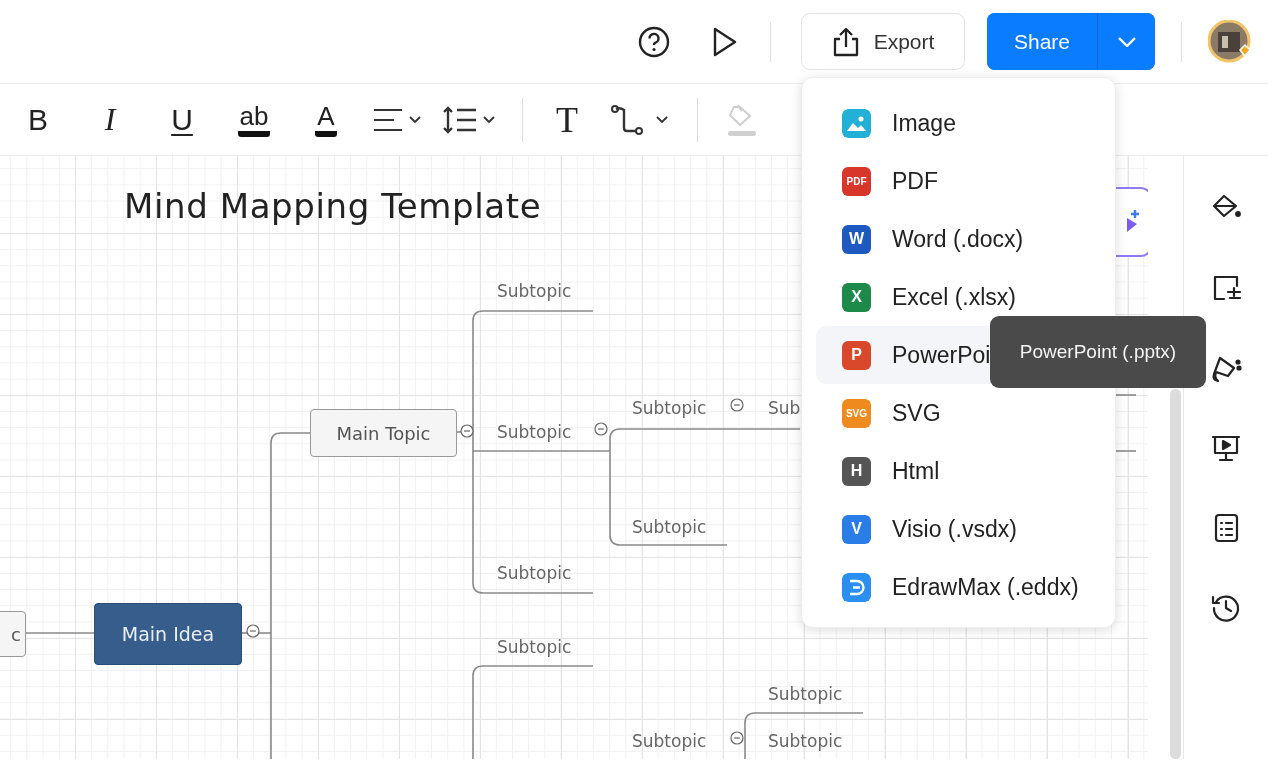 The width and height of the screenshot is (1268, 760). Describe the element at coordinates (916, 413) in the screenshot. I see `menu-item-label: SVG` at that location.